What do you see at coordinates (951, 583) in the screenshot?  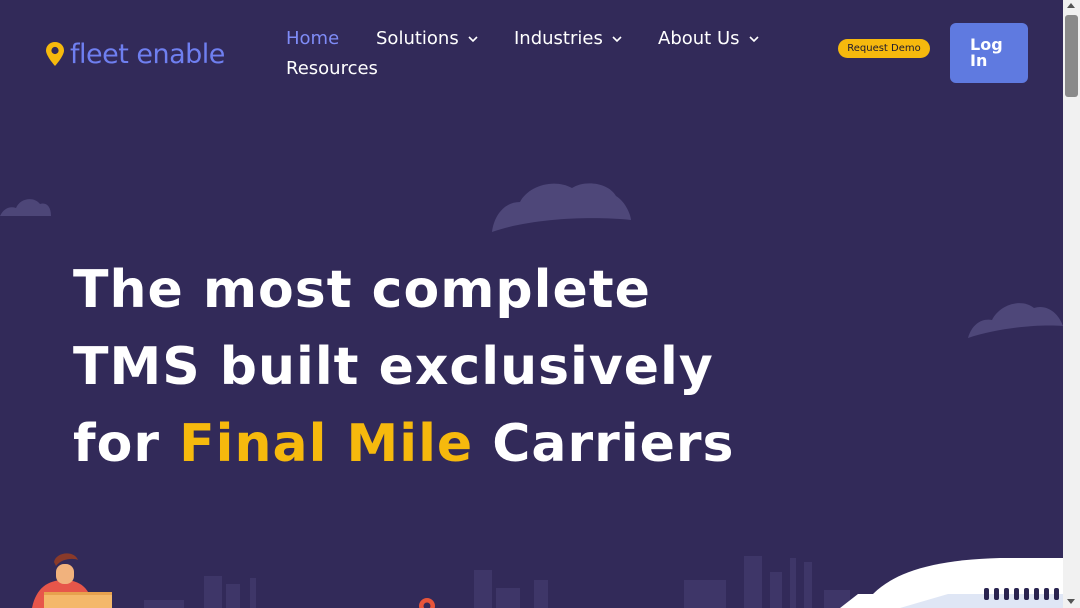 I see `airplane-illustration` at bounding box center [951, 583].